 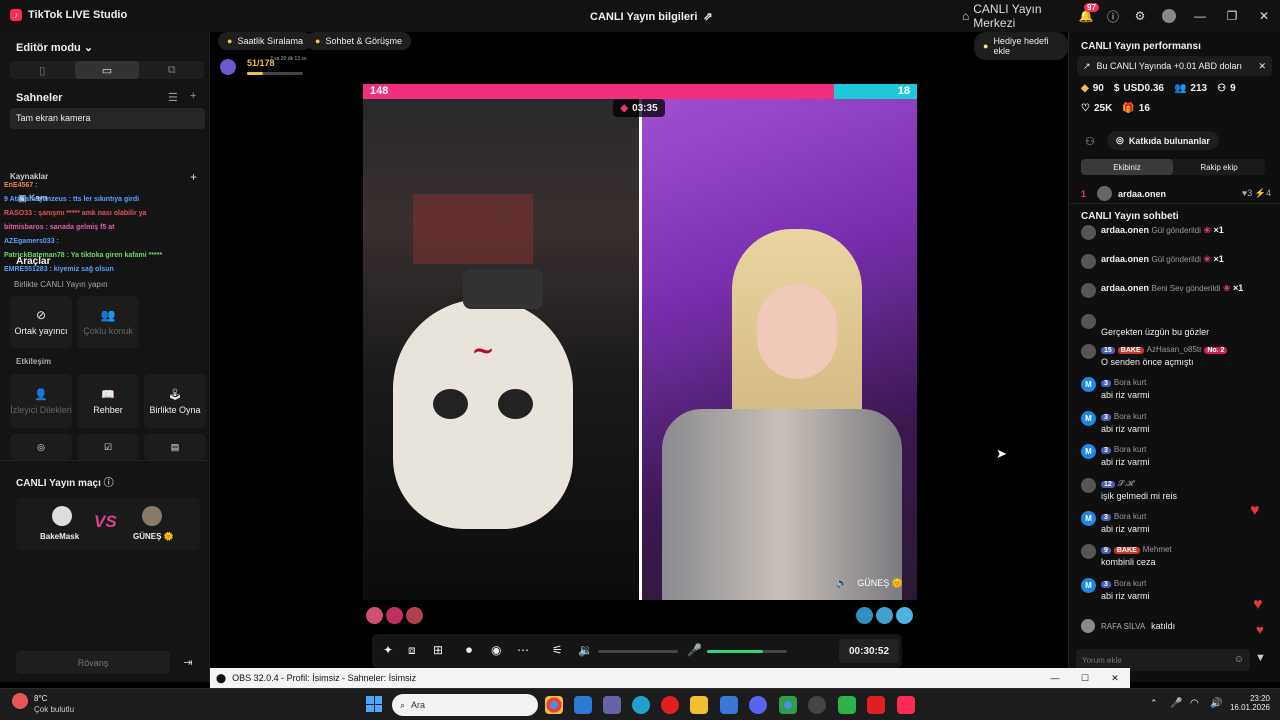 I want to click on taskbar-search: ⌕ Ara, so click(x=465, y=705).